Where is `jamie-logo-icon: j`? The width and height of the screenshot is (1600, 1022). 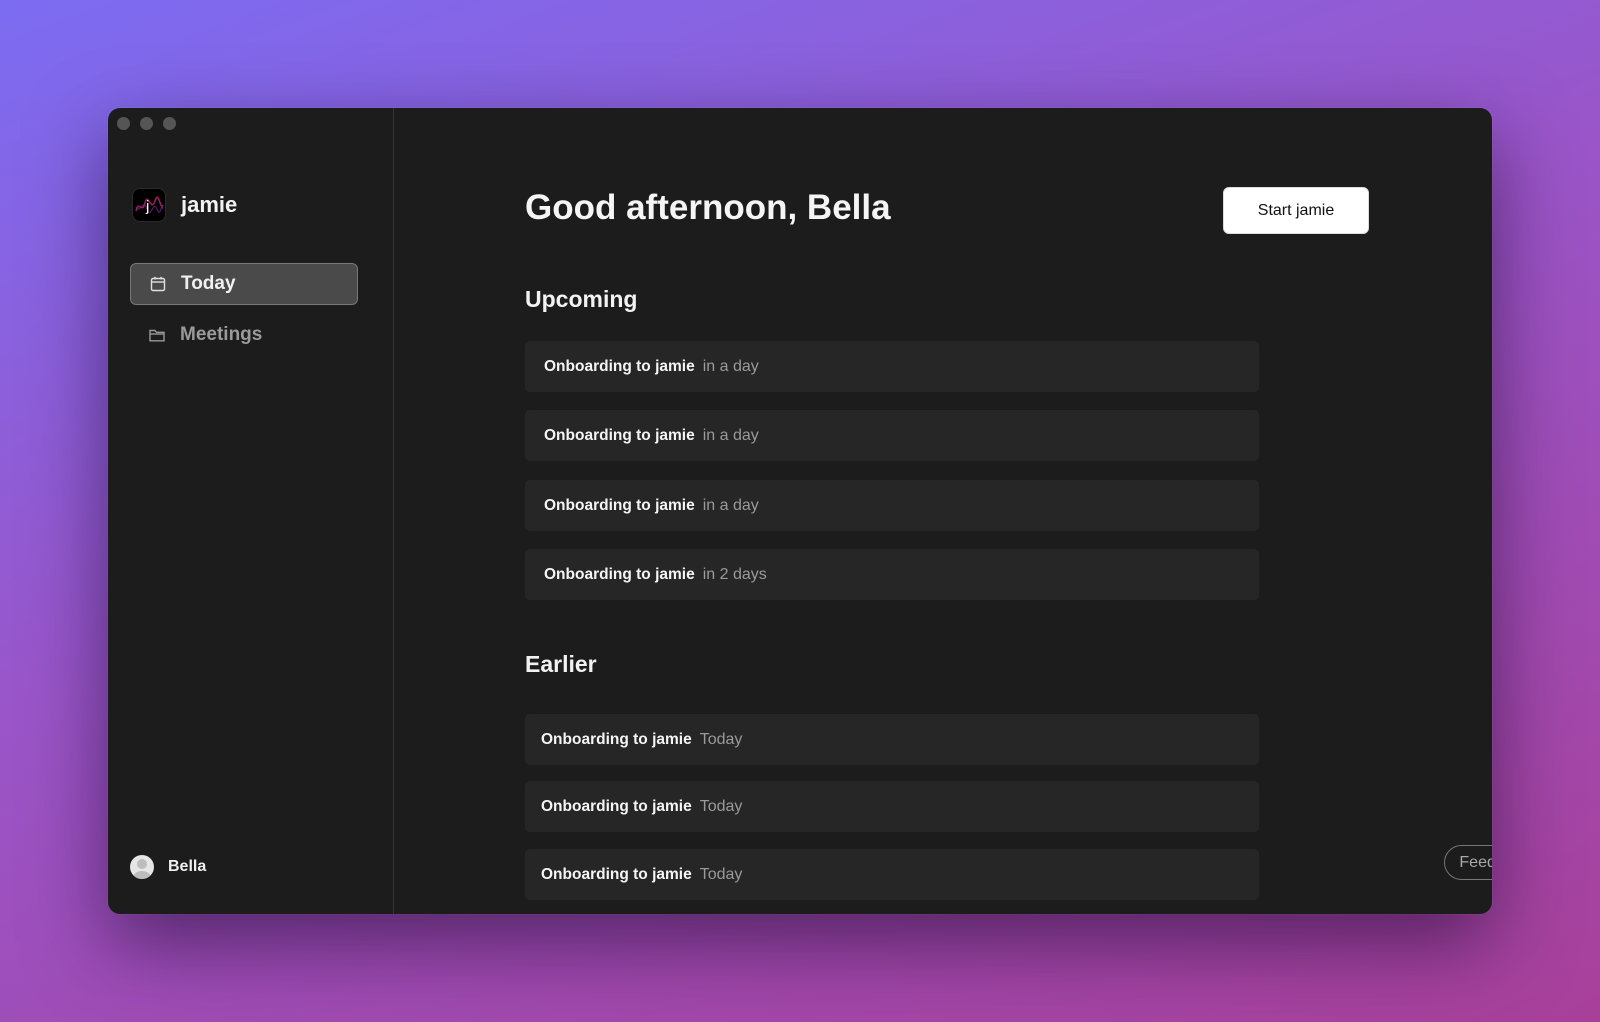 jamie-logo-icon: j is located at coordinates (149, 205).